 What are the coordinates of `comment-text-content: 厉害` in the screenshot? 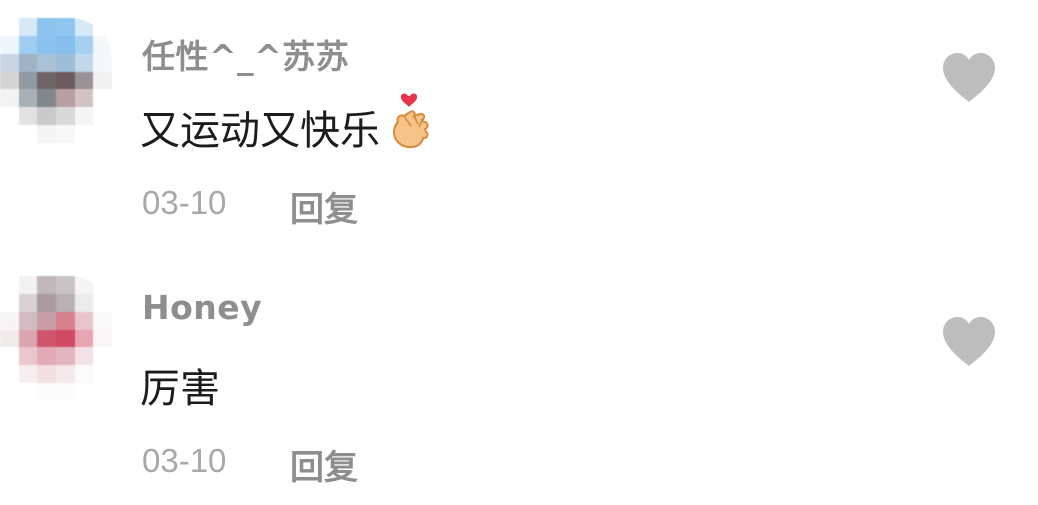 It's located at (180, 389).